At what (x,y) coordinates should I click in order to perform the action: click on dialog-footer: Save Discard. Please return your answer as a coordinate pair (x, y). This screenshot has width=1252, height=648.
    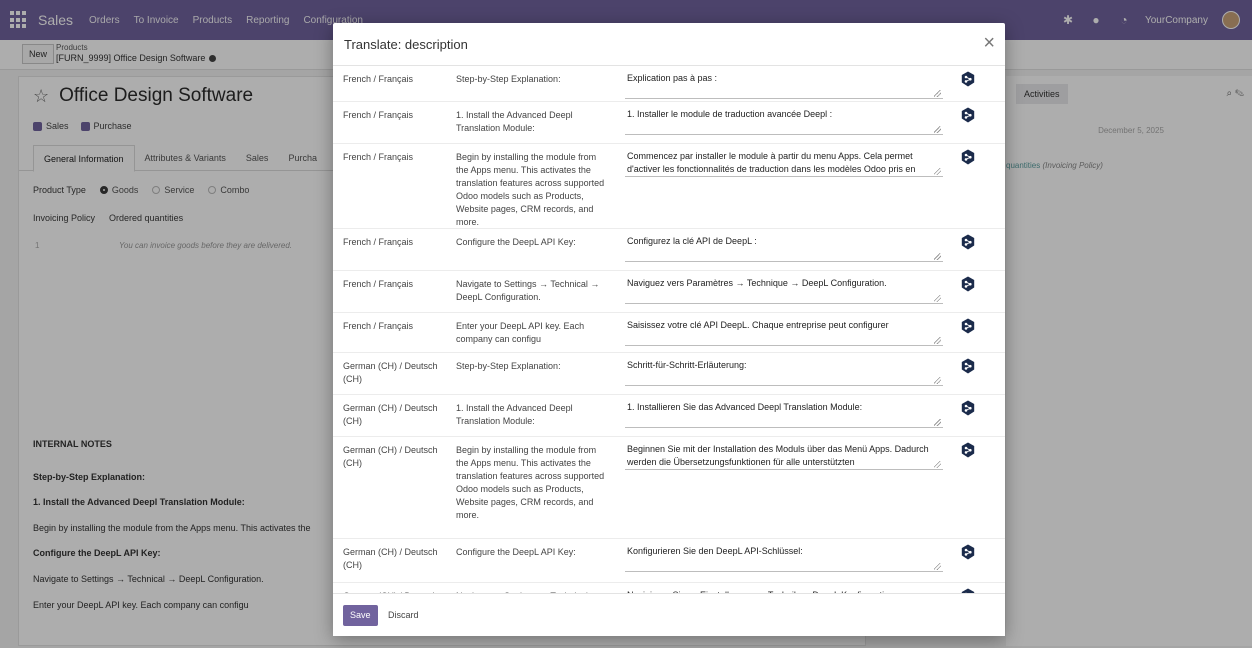
    Looking at the image, I should click on (669, 614).